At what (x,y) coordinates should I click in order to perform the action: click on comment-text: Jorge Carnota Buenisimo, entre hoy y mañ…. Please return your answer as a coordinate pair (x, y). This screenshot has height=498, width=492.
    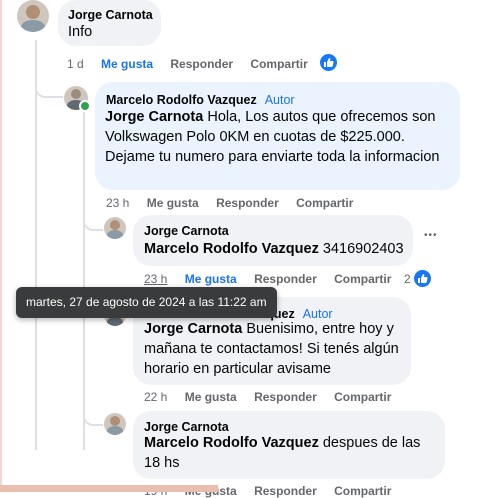
    Looking at the image, I should click on (274, 349).